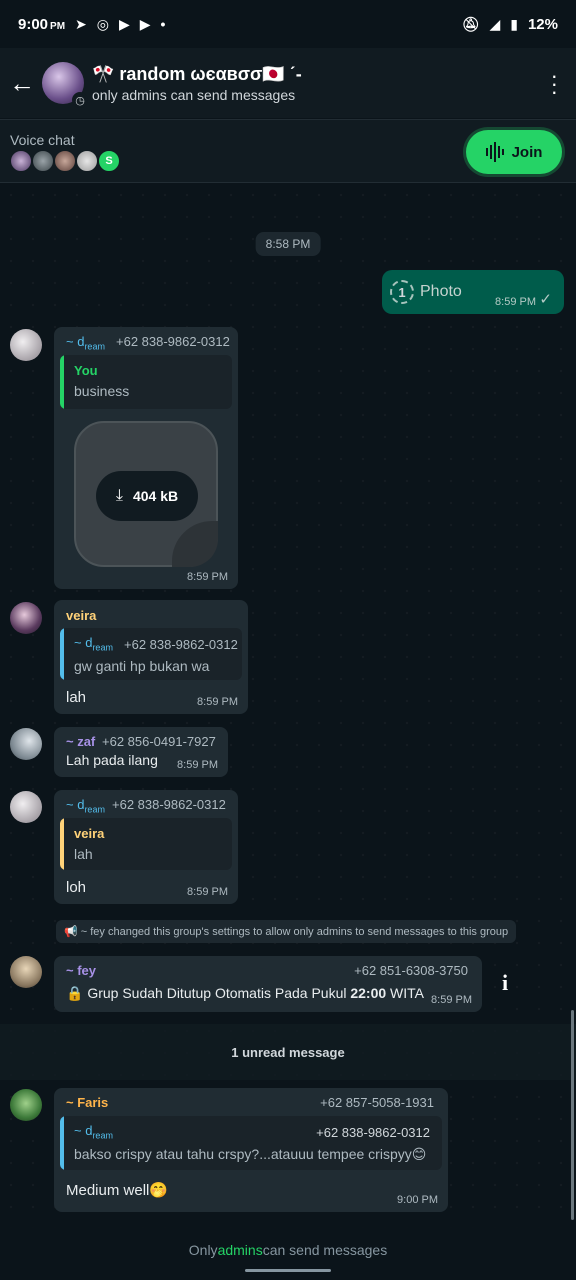 This screenshot has width=576, height=1280. Describe the element at coordinates (89, 833) in the screenshot. I see `quote-sender: veira` at that location.